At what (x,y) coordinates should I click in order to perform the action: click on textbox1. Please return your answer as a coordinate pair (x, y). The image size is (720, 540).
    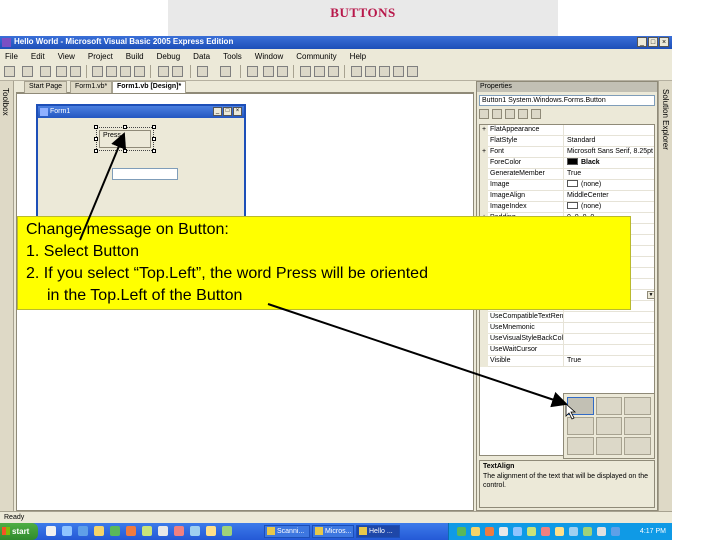
    Looking at the image, I should click on (145, 174).